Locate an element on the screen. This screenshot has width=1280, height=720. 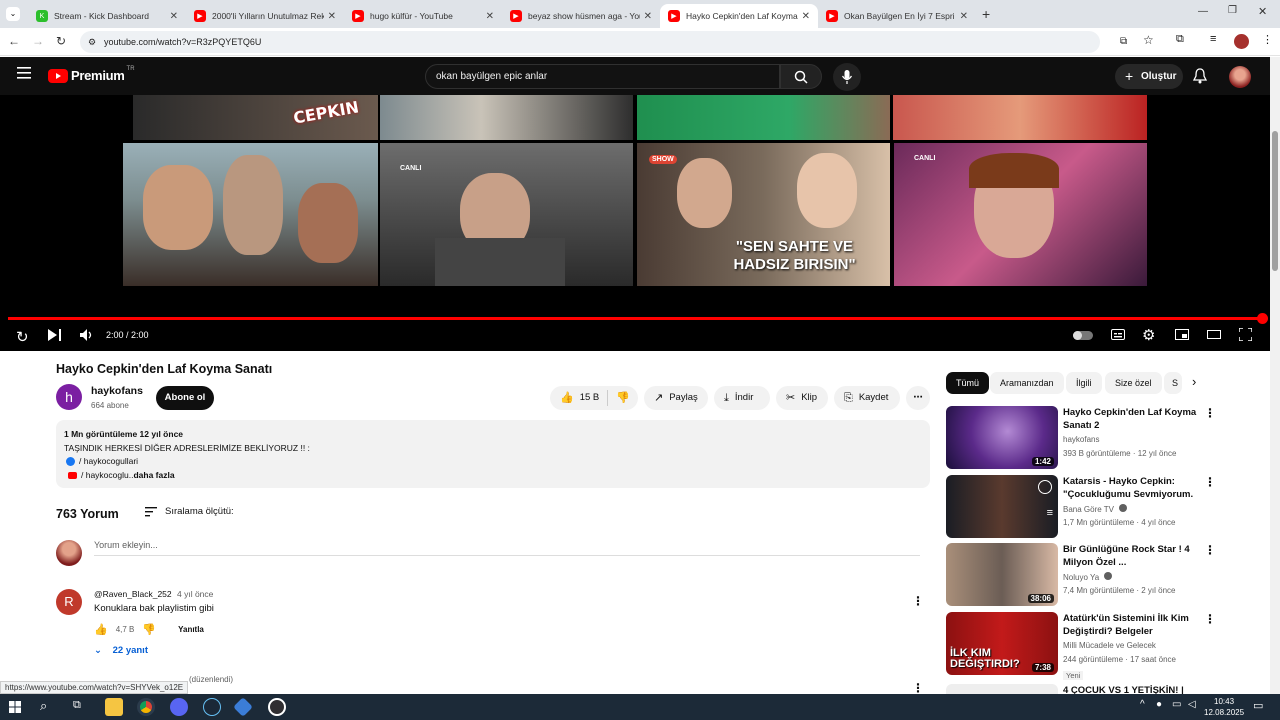
like-icon: 👍 is located at coordinates (567, 398).